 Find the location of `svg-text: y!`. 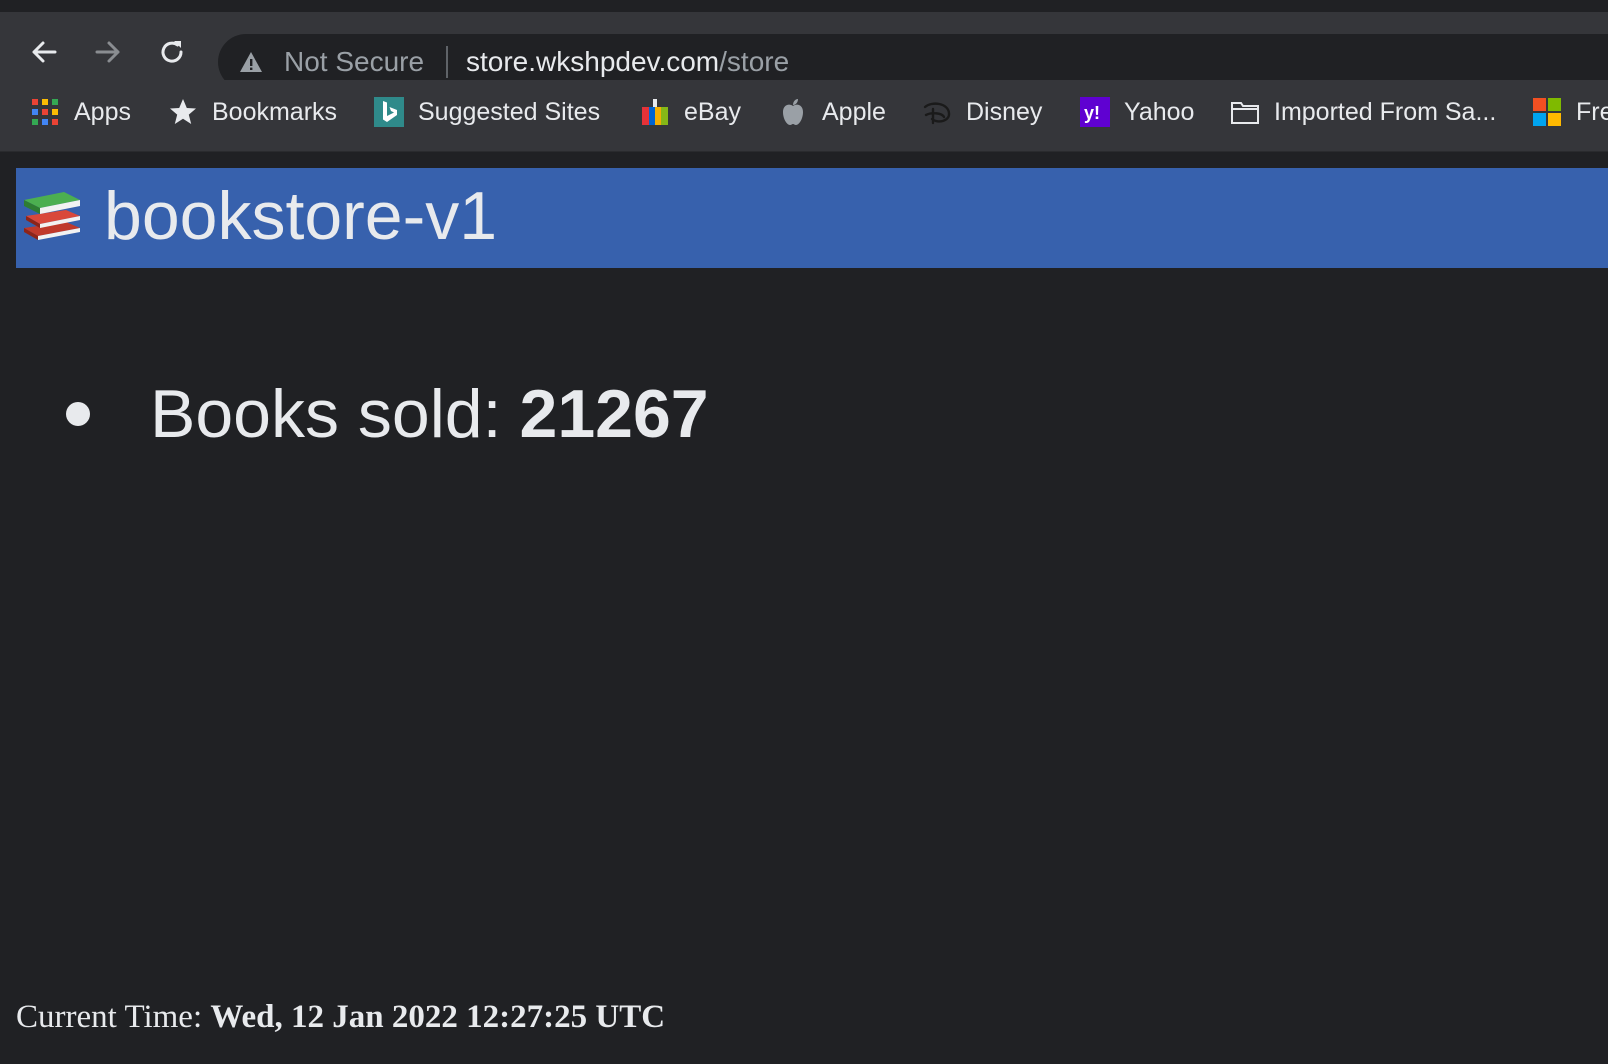

svg-text: y! is located at coordinates (1092, 113).